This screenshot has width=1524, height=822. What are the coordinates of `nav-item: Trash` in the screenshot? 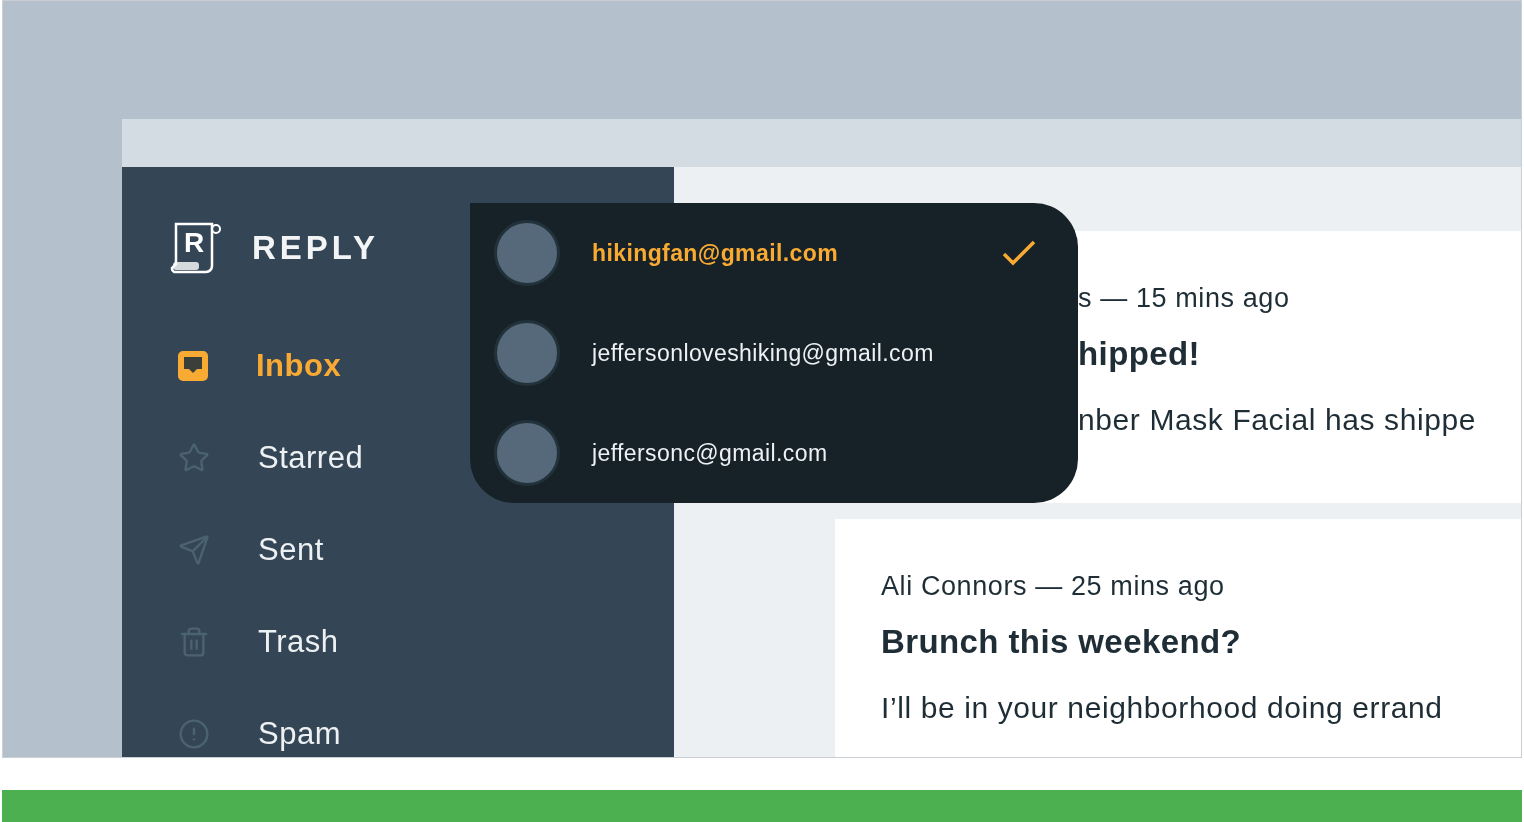 It's located at (422, 642).